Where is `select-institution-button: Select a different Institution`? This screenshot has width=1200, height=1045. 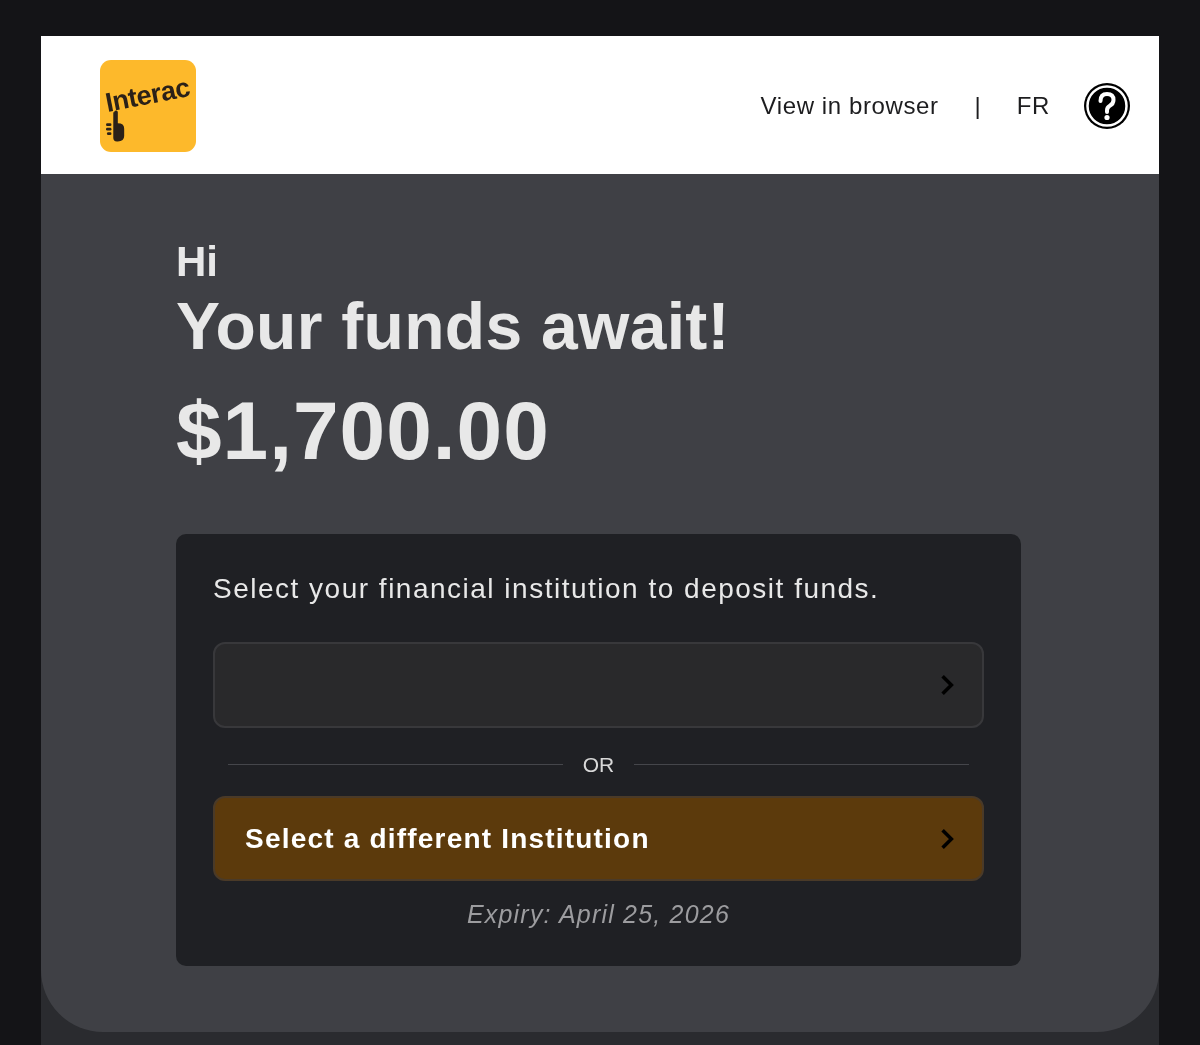 select-institution-button: Select a different Institution is located at coordinates (598, 839).